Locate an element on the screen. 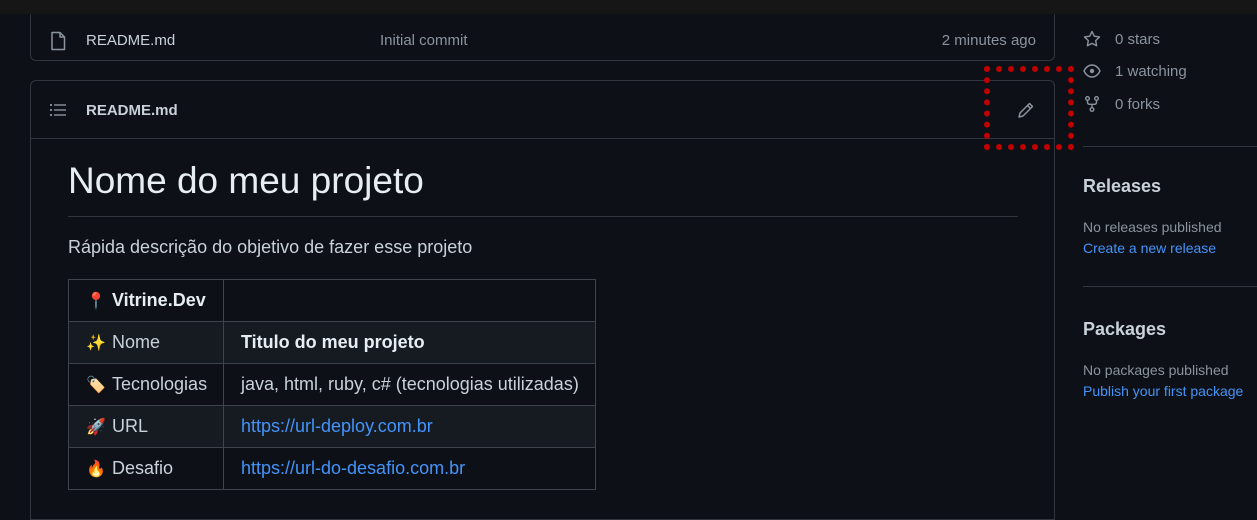  forks-link: 0 forks is located at coordinates (1121, 104).